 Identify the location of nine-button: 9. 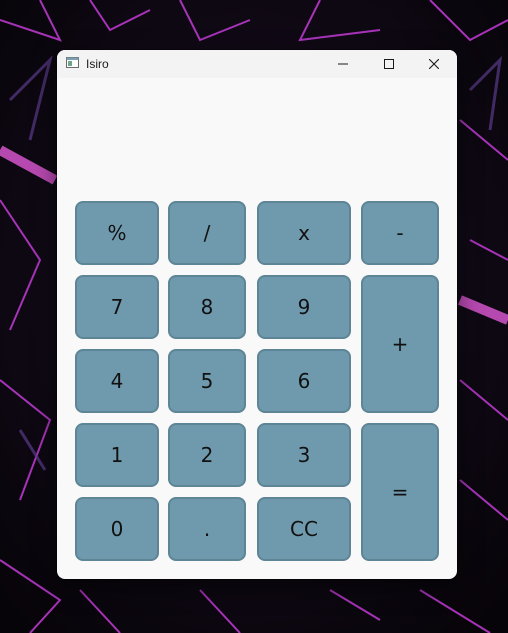
(304, 307).